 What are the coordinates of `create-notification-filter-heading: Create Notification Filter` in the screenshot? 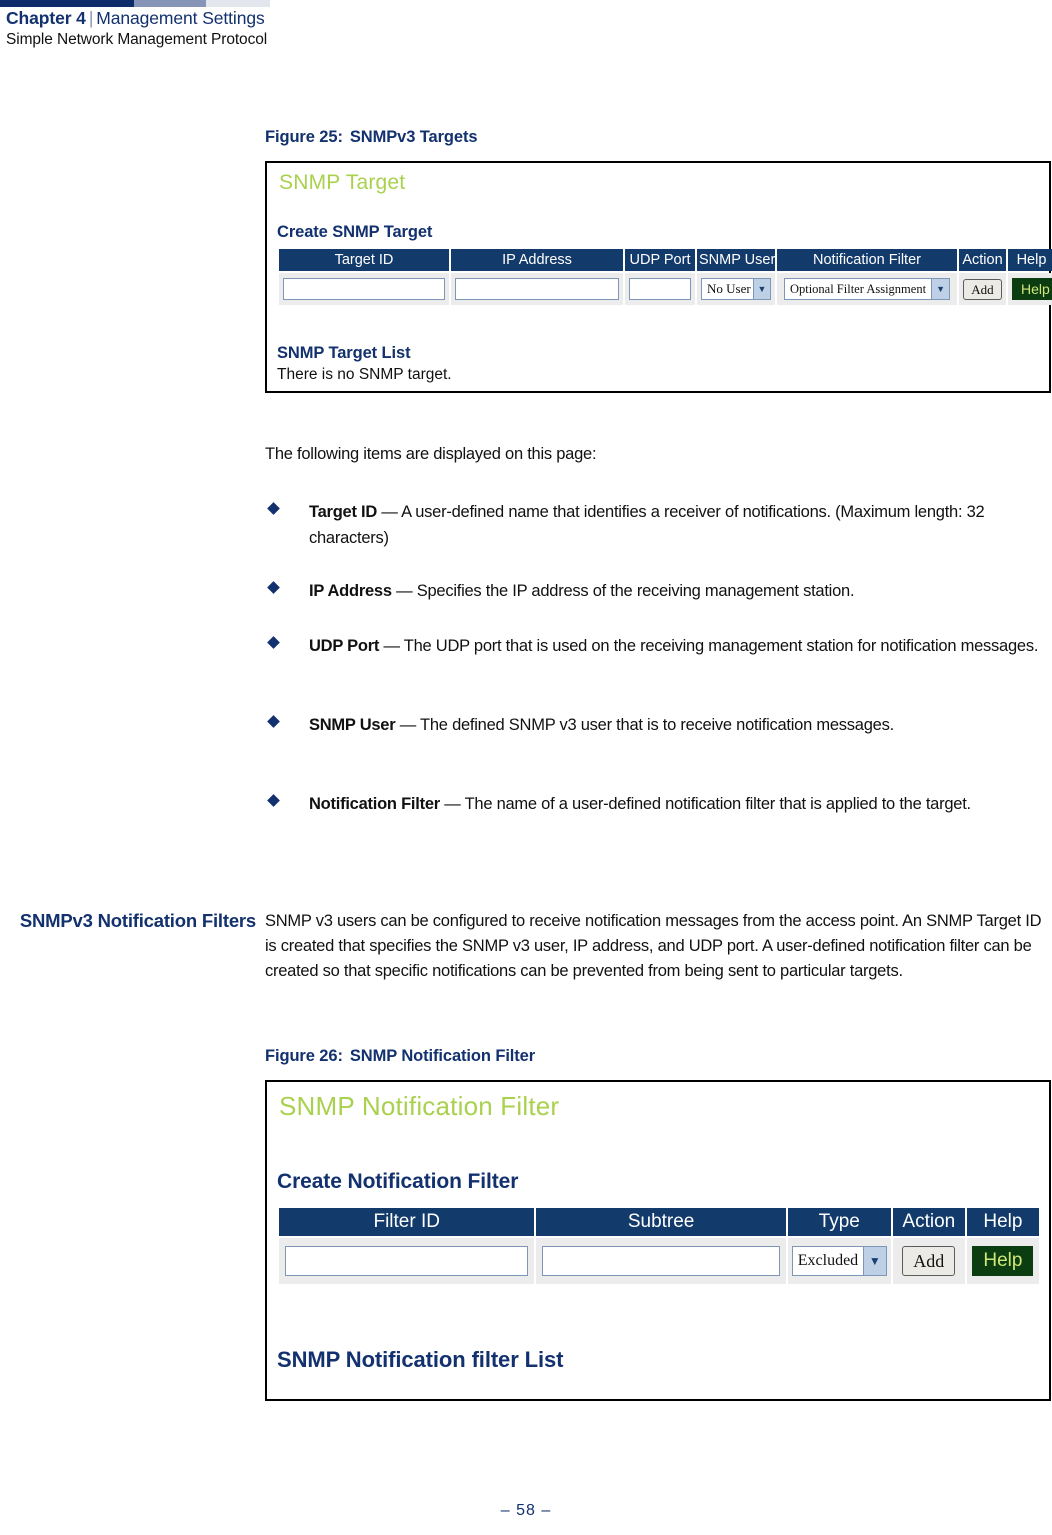 It's located at (398, 1181).